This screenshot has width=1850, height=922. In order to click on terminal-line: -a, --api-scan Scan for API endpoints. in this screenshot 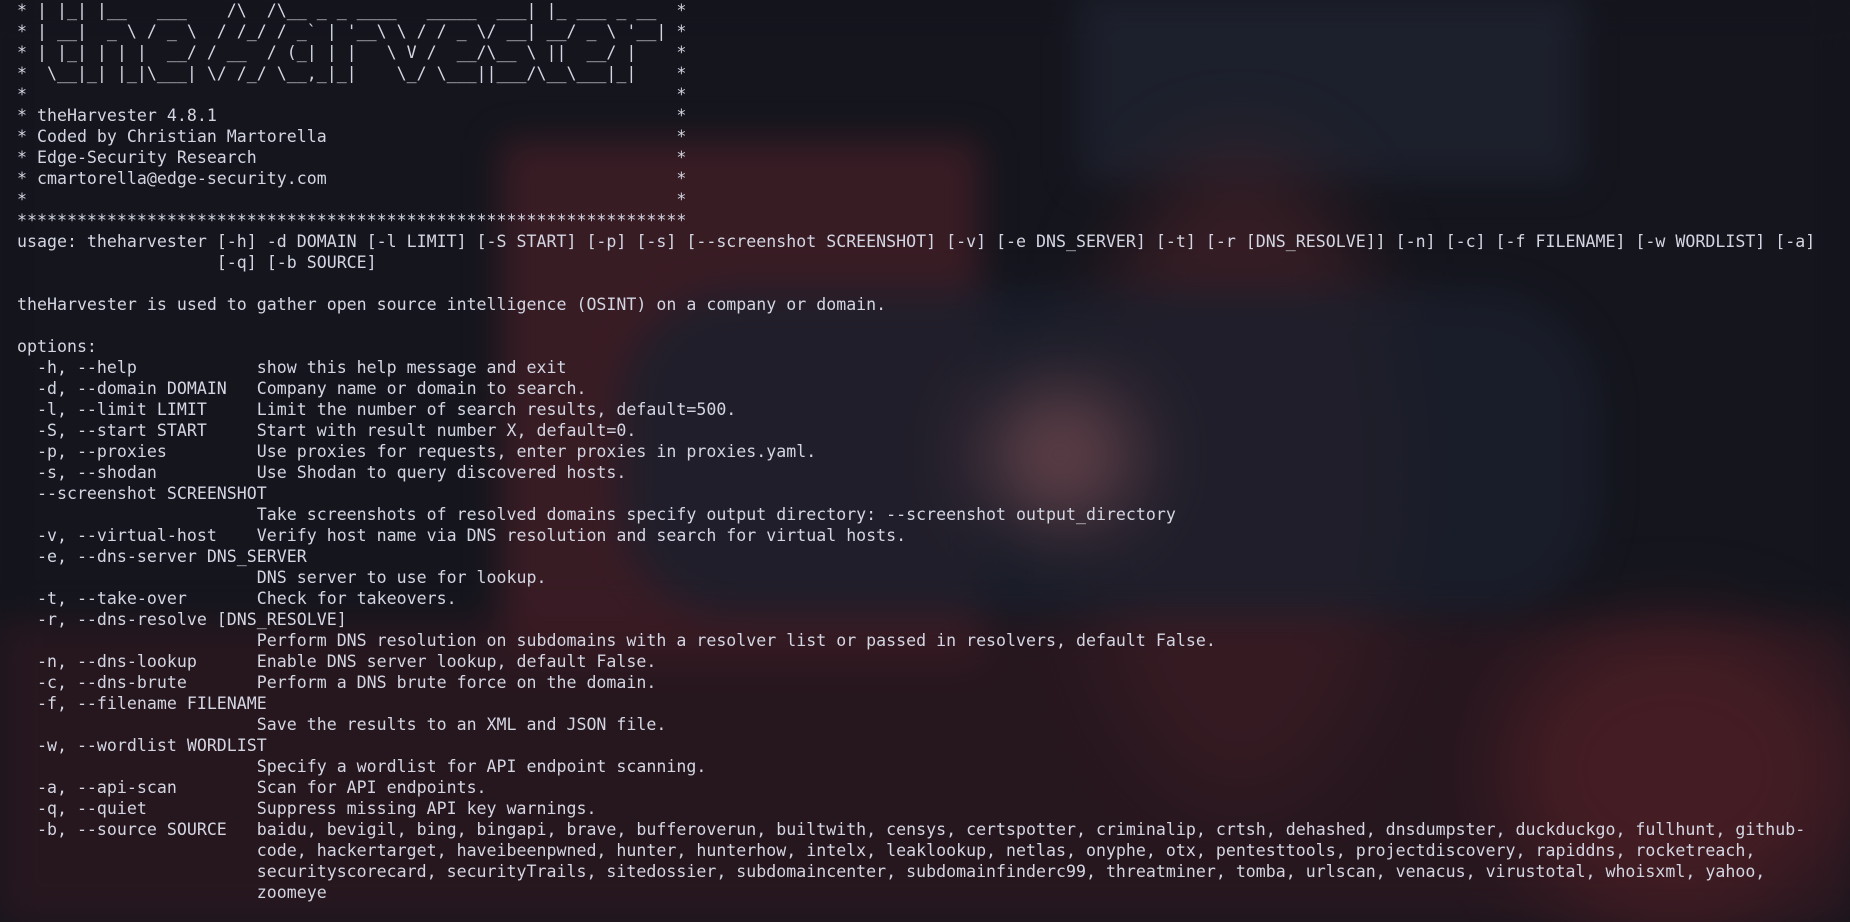, I will do `click(252, 787)`.